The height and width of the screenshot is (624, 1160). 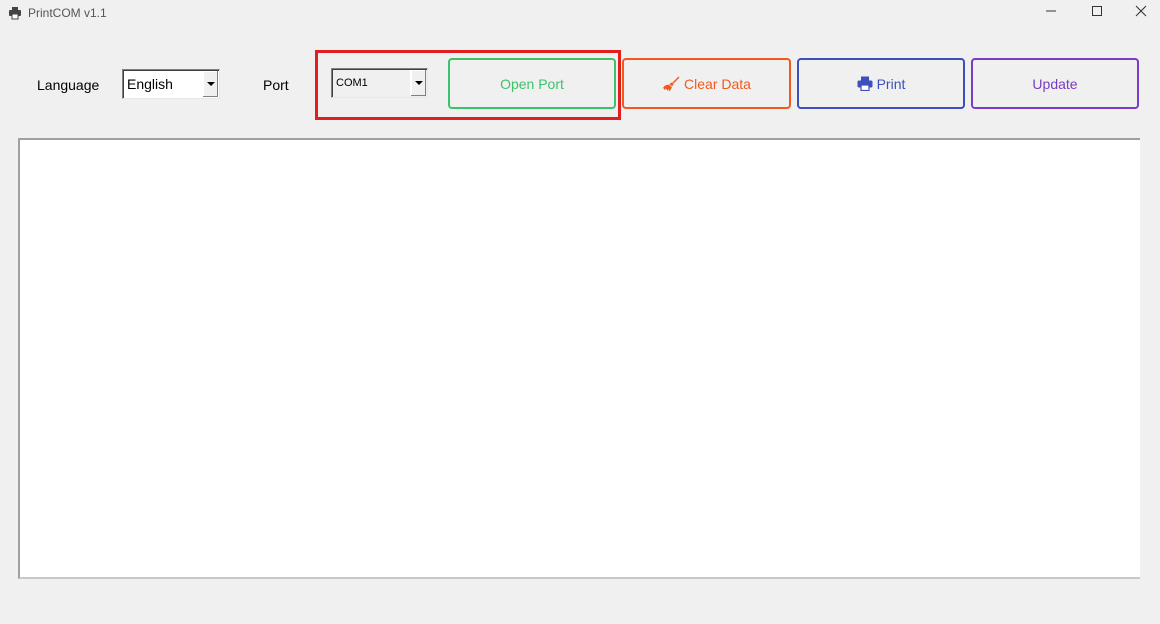 I want to click on close-button, so click(x=1139, y=13).